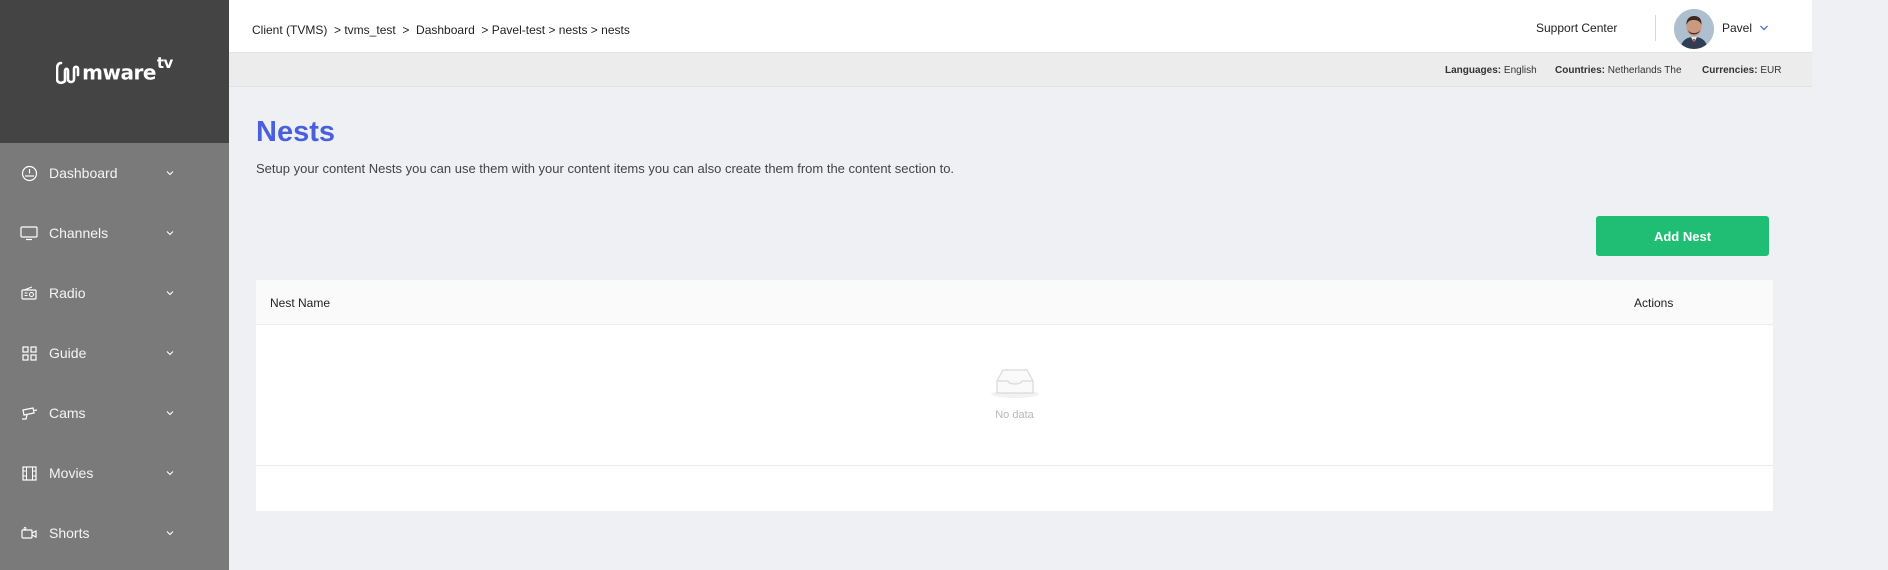 The width and height of the screenshot is (1888, 570). I want to click on mwaretv-logo-mark, so click(68, 72).